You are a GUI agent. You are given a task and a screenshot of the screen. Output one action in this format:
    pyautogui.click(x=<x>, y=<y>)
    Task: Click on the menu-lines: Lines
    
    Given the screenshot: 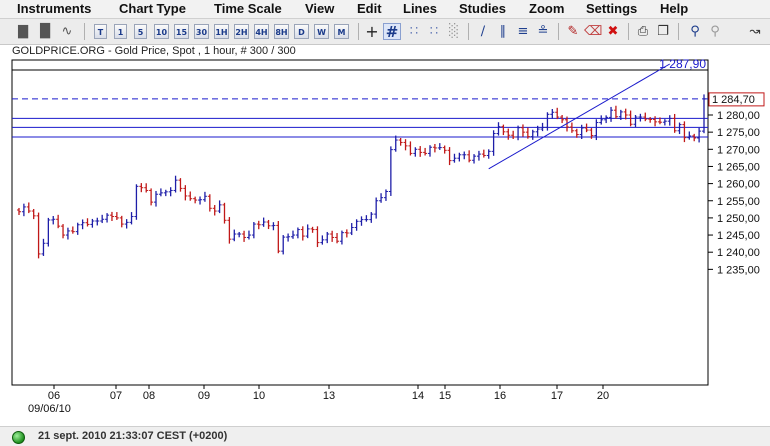 What is the action you would take?
    pyautogui.click(x=420, y=9)
    